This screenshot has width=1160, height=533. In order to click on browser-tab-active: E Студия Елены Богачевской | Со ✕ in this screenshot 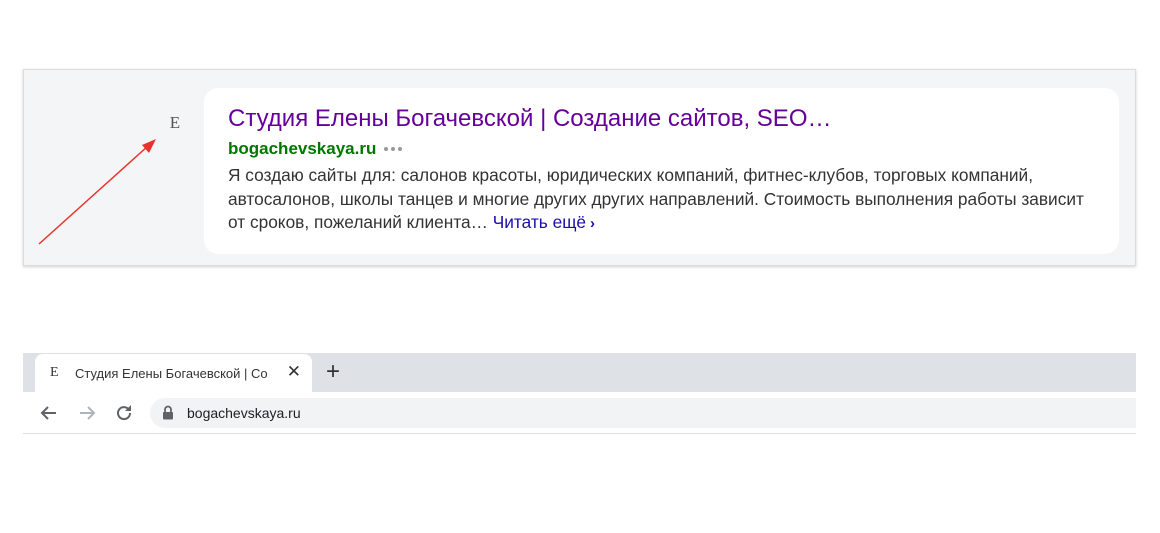, I will do `click(173, 373)`.